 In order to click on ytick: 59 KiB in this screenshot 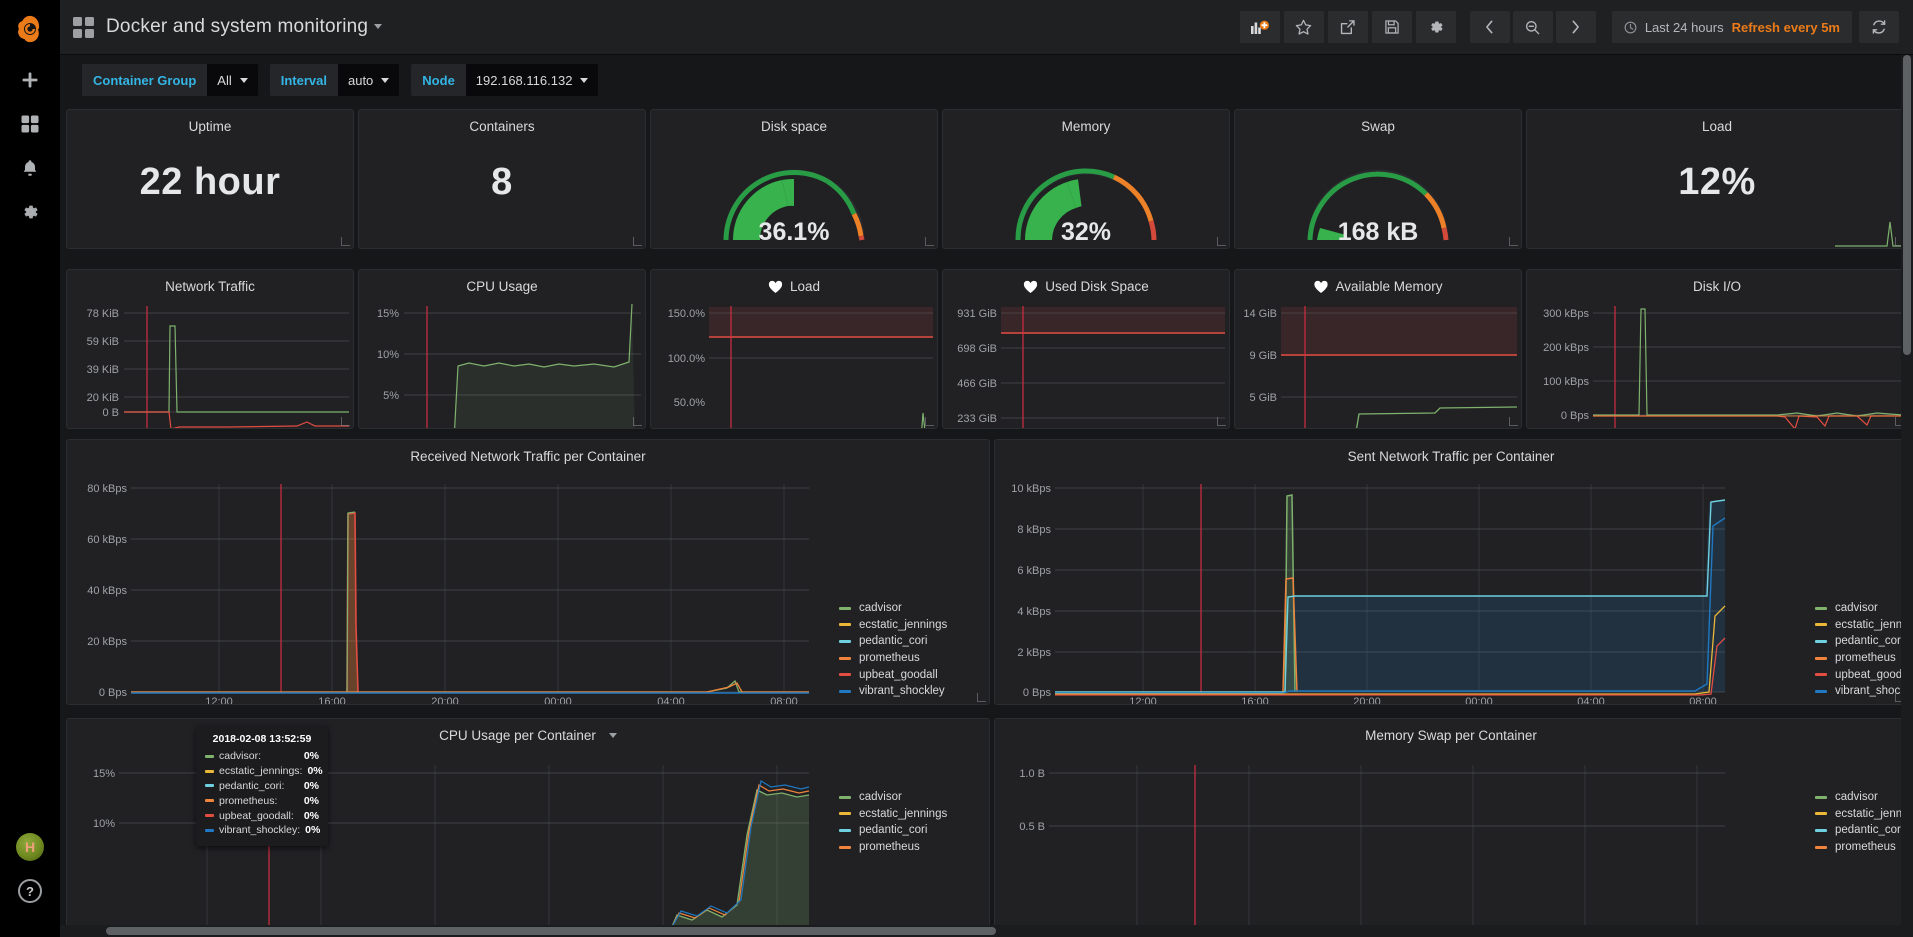, I will do `click(103, 342)`.